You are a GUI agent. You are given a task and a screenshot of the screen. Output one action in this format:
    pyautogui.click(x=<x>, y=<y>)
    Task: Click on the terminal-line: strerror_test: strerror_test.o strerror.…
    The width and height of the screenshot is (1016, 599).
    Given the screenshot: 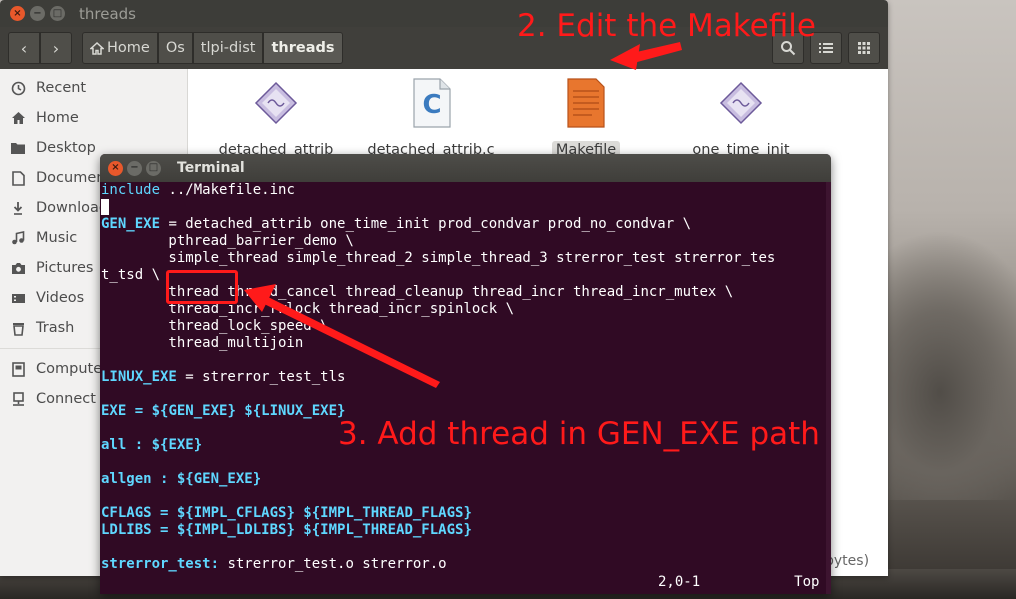 What is the action you would take?
    pyautogui.click(x=464, y=564)
    